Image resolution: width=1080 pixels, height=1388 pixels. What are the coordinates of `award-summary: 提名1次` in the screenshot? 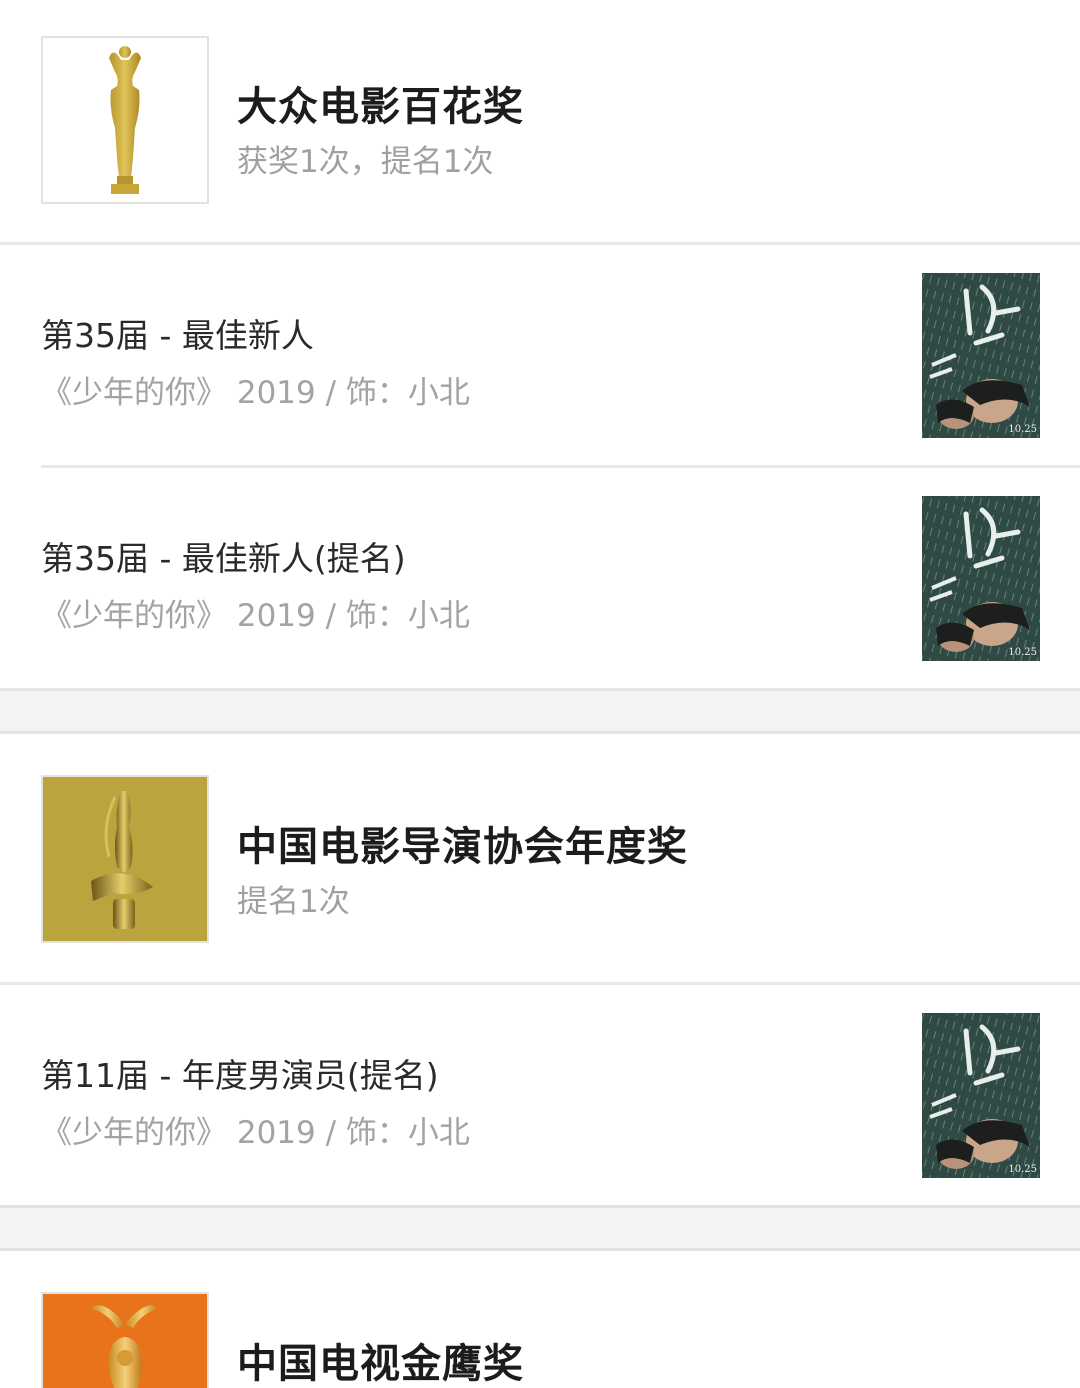 It's located at (293, 902).